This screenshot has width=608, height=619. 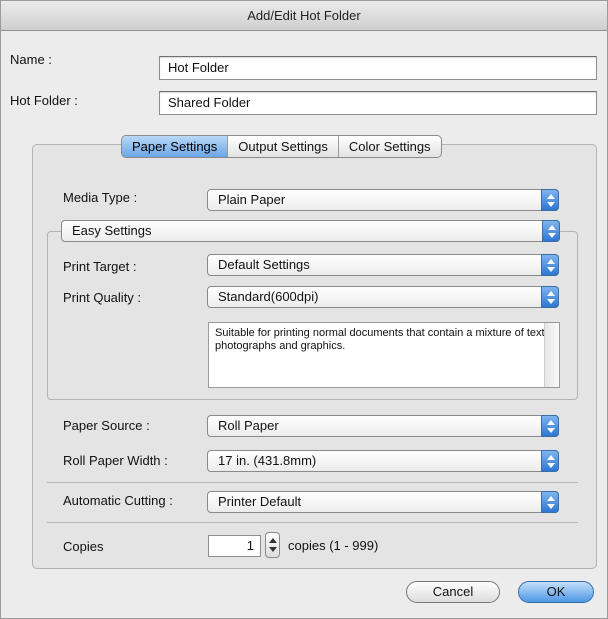 What do you see at coordinates (252, 199) in the screenshot?
I see `media-type-value: Plain Paper` at bounding box center [252, 199].